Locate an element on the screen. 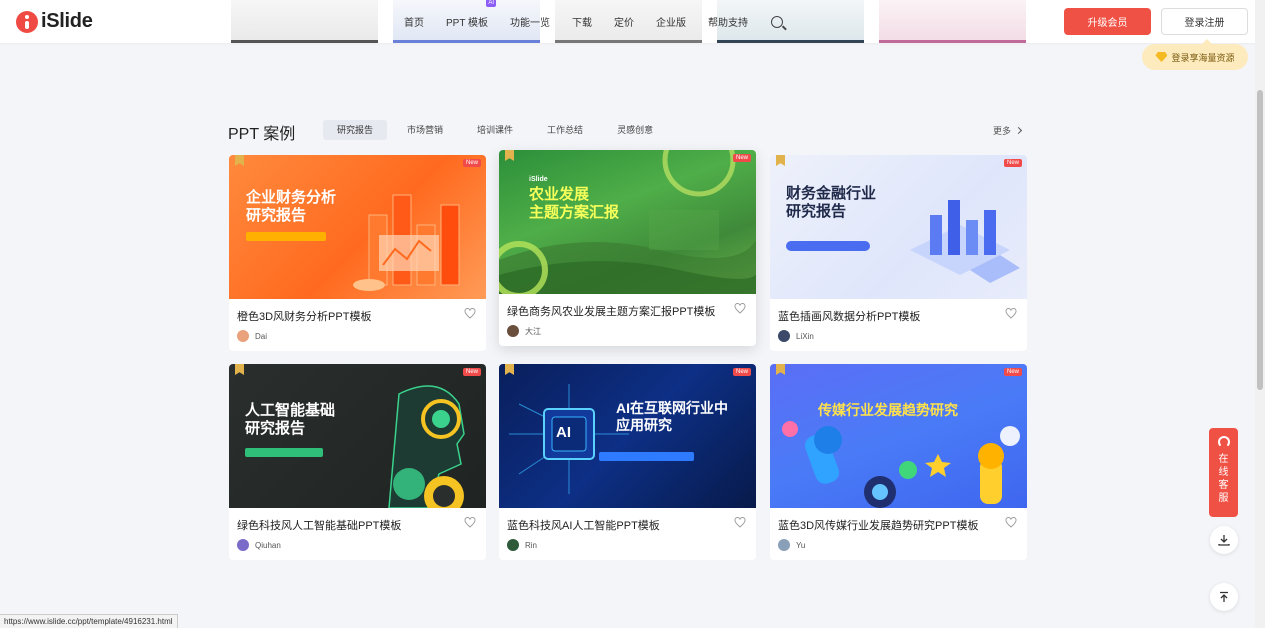 This screenshot has width=1265, height=628. logo-text: iSlide is located at coordinates (67, 21).